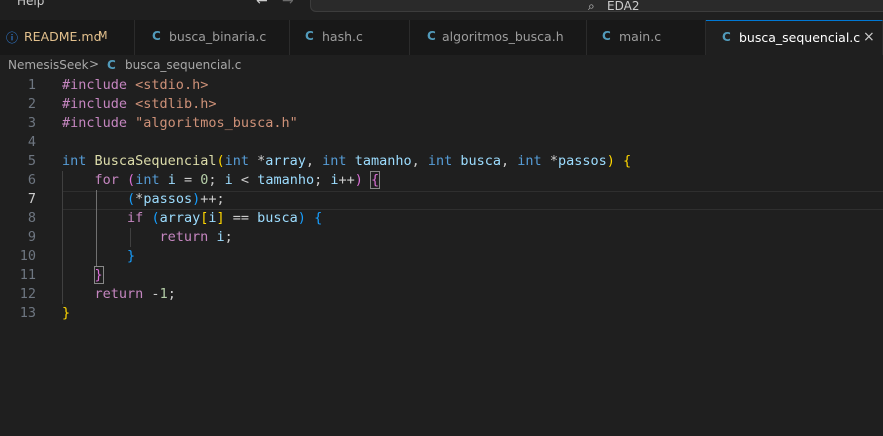  What do you see at coordinates (800, 37) in the screenshot?
I see `tab-label: busca_sequencial.c` at bounding box center [800, 37].